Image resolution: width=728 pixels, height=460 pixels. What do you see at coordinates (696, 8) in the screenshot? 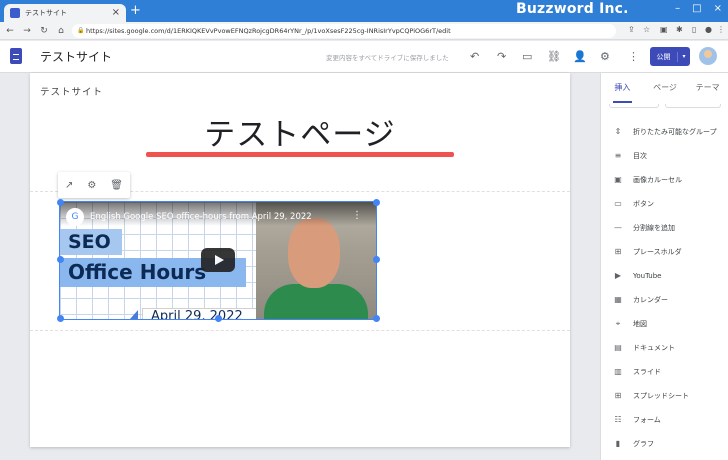
I see `maximize-button: □` at bounding box center [696, 8].